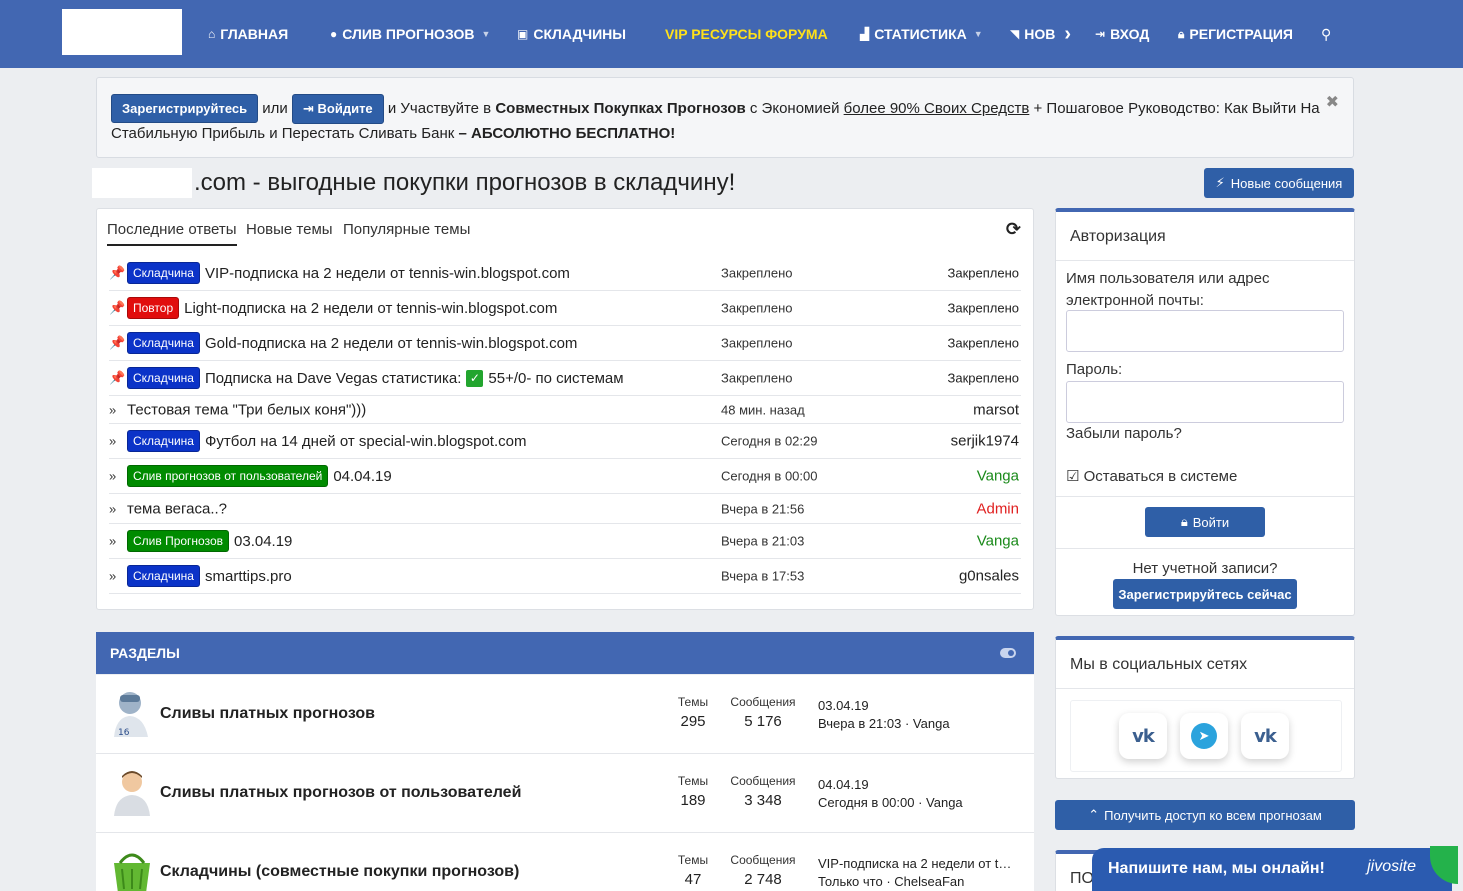  What do you see at coordinates (1332, 102) in the screenshot?
I see `close-icon: ✖` at bounding box center [1332, 102].